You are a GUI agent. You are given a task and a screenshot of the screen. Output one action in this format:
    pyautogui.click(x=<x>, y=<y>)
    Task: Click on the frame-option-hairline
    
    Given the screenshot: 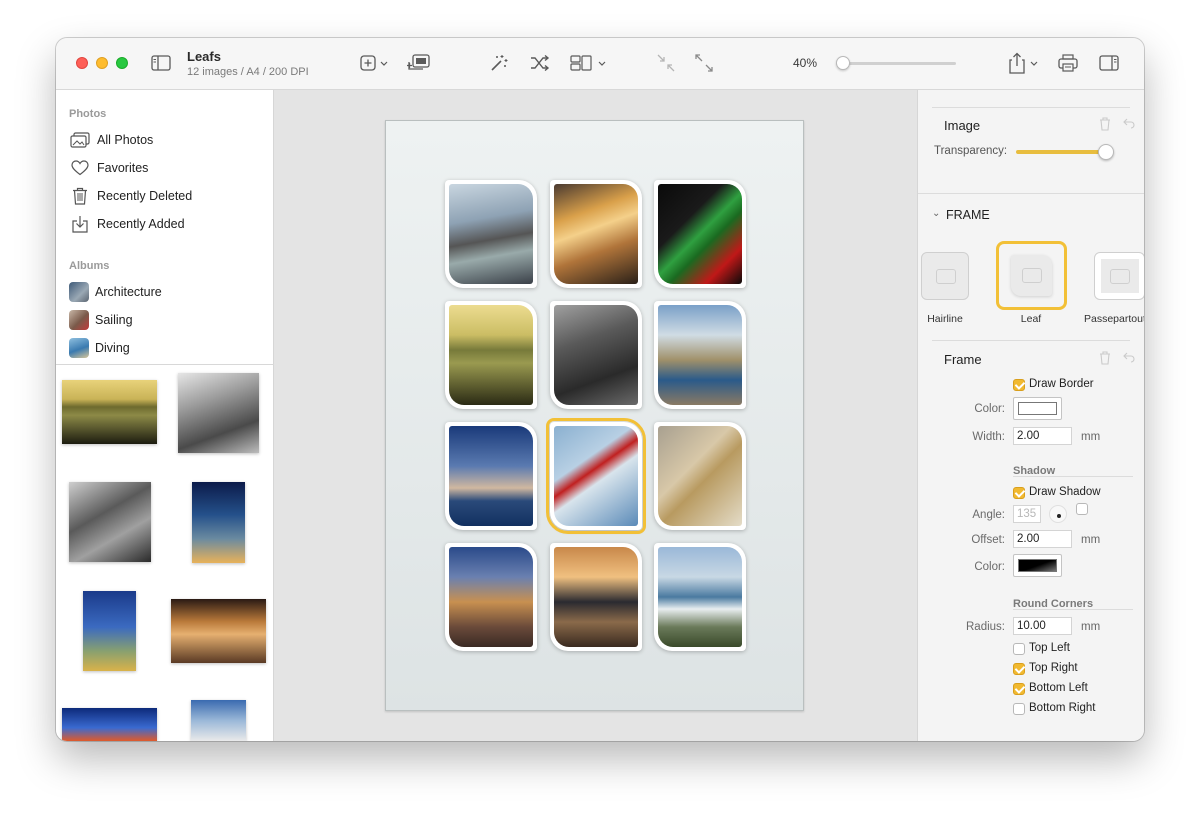 What is the action you would take?
    pyautogui.click(x=945, y=276)
    